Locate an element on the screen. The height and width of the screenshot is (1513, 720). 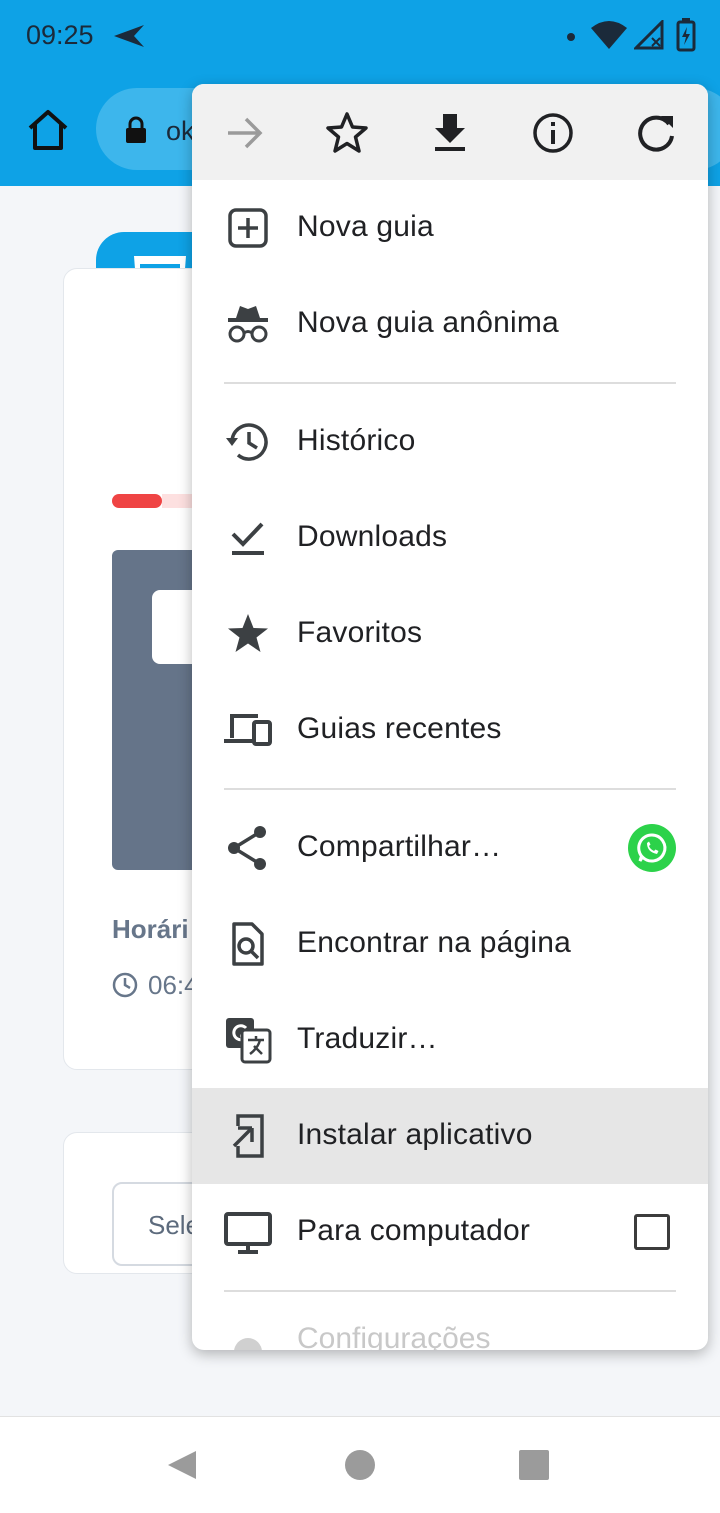
download-icon is located at coordinates (450, 133).